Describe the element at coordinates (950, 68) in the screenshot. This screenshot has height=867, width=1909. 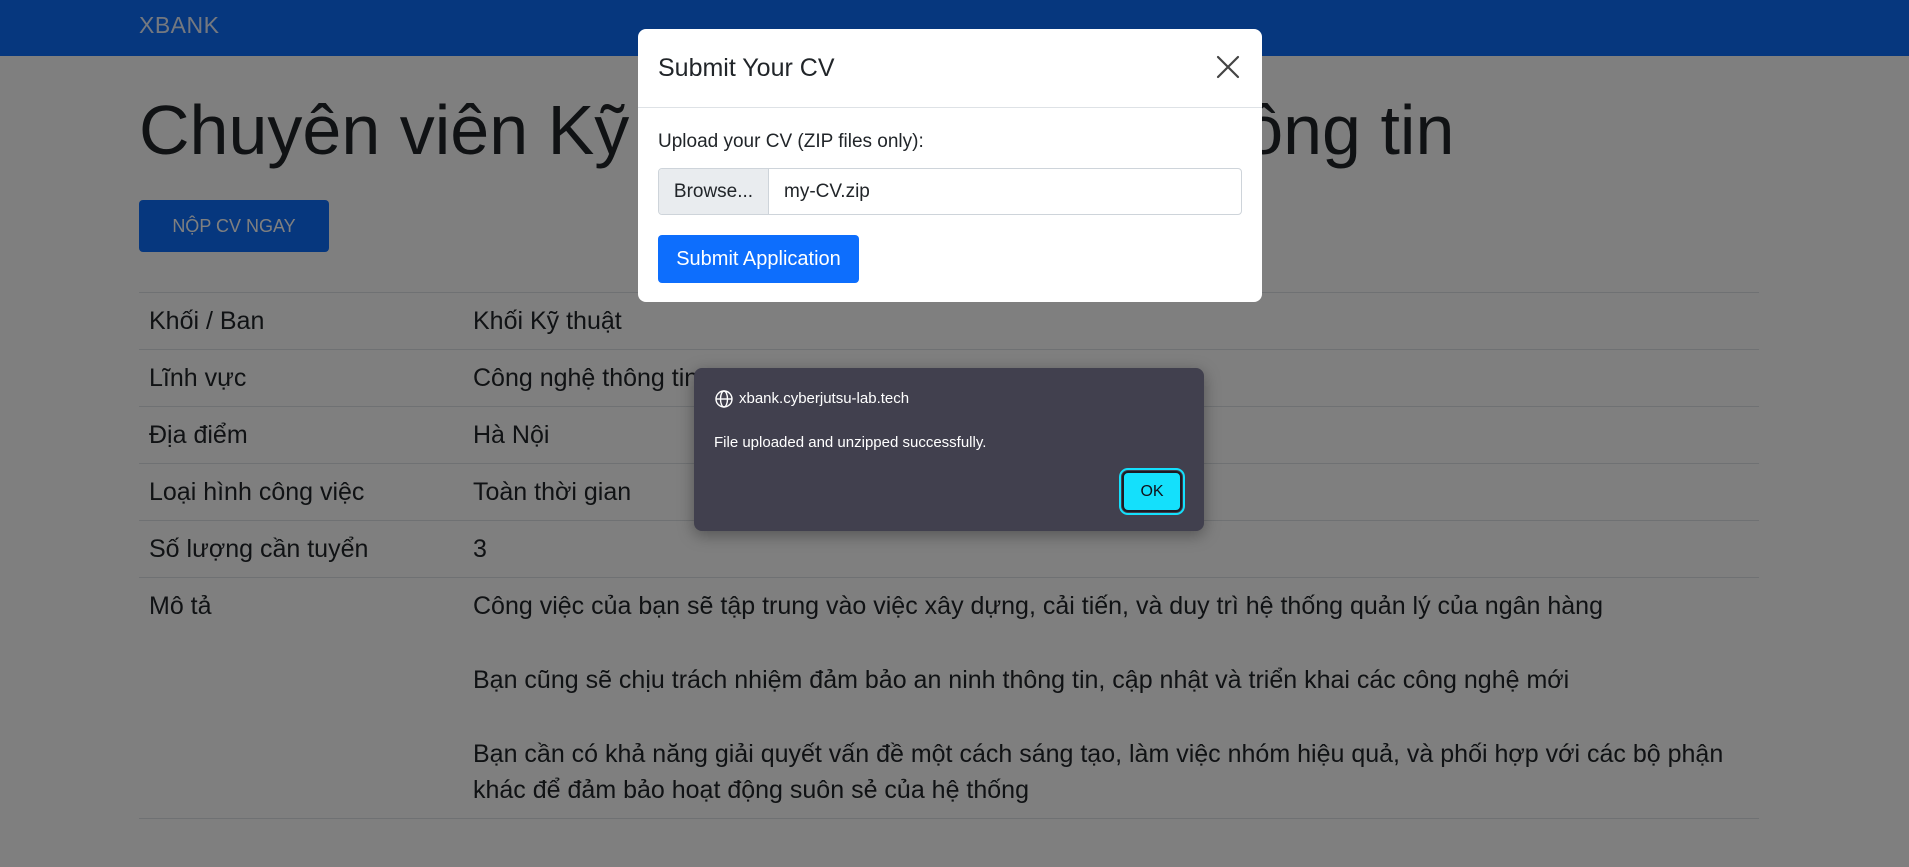
I see `modal-header: Submit Your CV` at that location.